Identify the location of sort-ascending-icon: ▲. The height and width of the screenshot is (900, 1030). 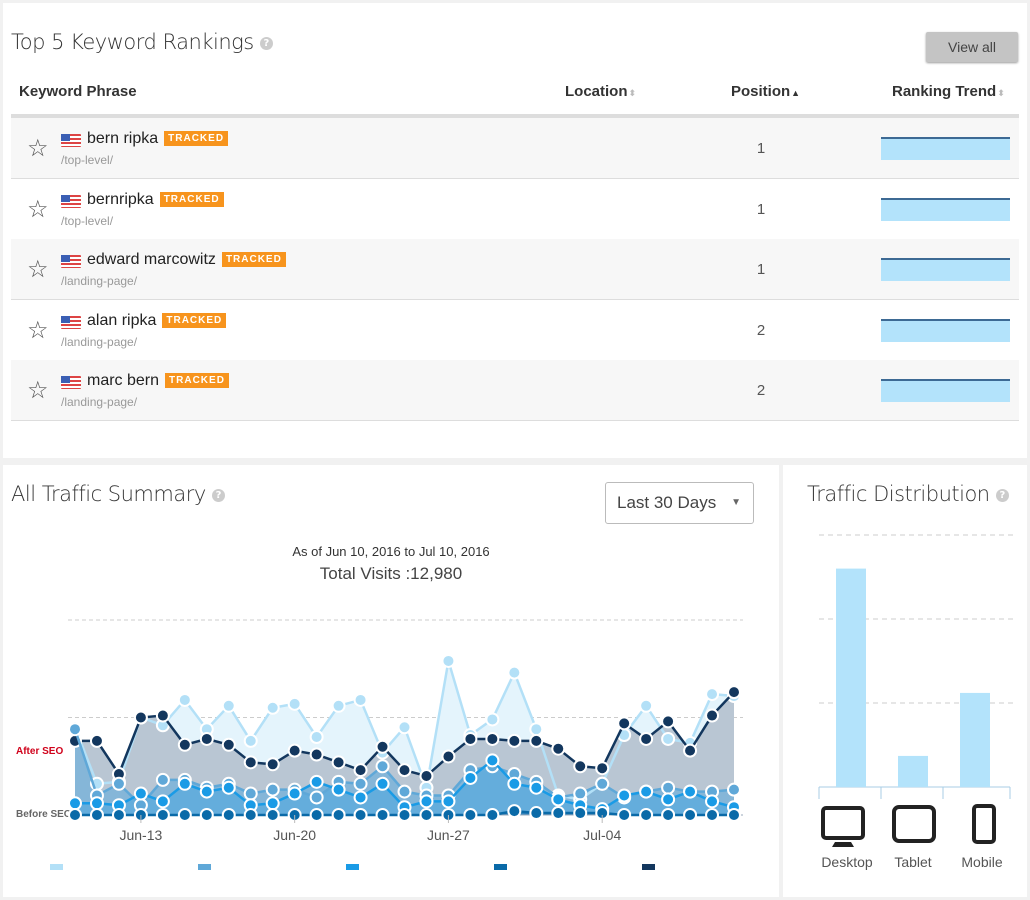
(796, 93).